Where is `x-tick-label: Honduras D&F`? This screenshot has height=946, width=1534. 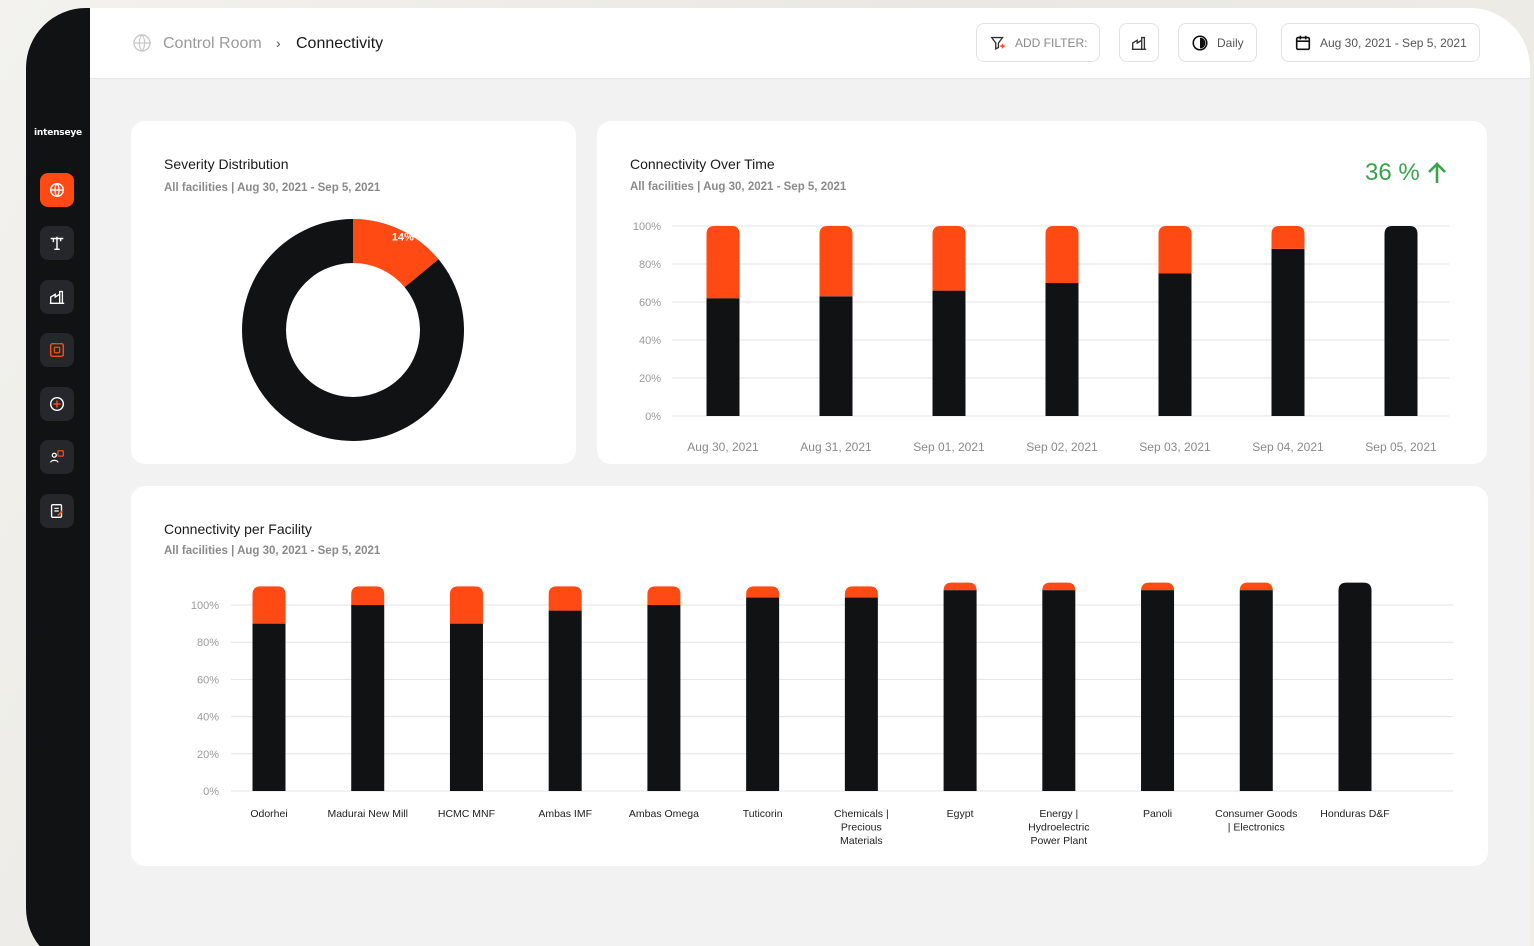 x-tick-label: Honduras D&F is located at coordinates (1354, 814).